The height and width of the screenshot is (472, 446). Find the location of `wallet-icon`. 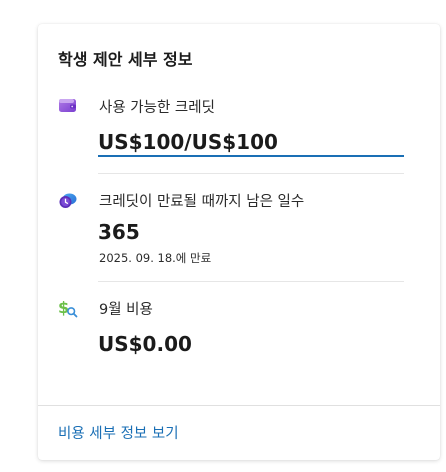

wallet-icon is located at coordinates (68, 106).